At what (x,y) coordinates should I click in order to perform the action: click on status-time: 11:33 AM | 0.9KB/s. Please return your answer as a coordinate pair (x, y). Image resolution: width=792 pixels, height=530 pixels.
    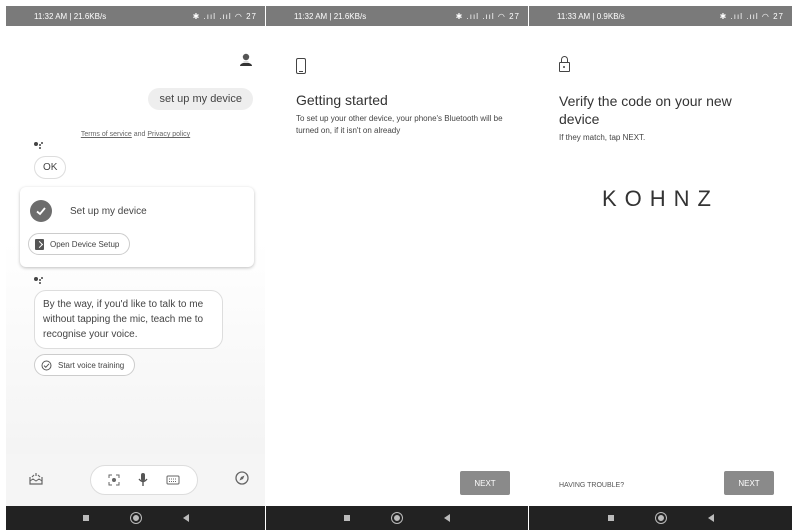
    Looking at the image, I should click on (591, 16).